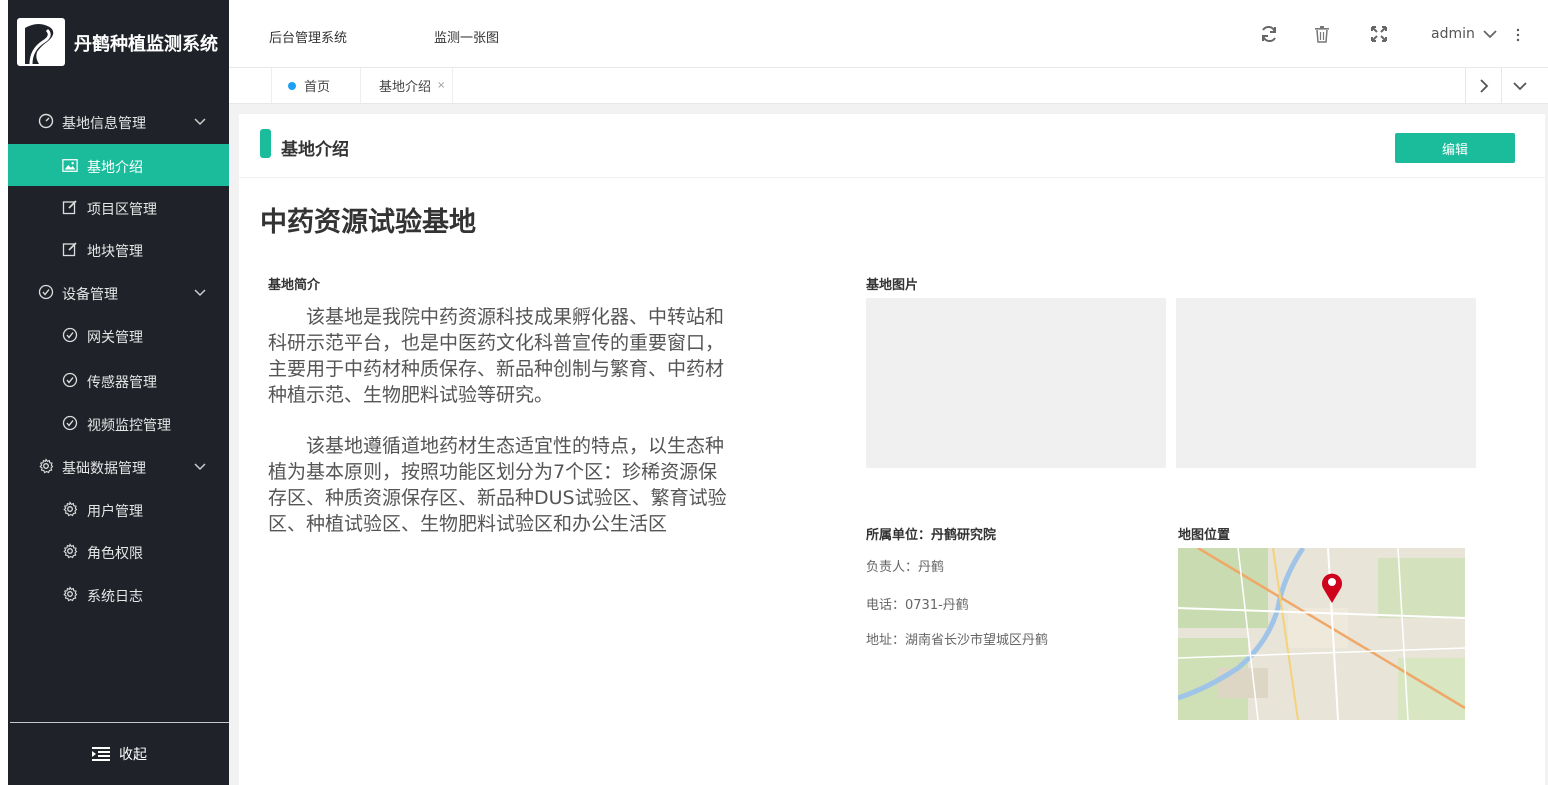 The image size is (1548, 785). Describe the element at coordinates (115, 338) in the screenshot. I see `sidebar-item-label: 网关管理` at that location.